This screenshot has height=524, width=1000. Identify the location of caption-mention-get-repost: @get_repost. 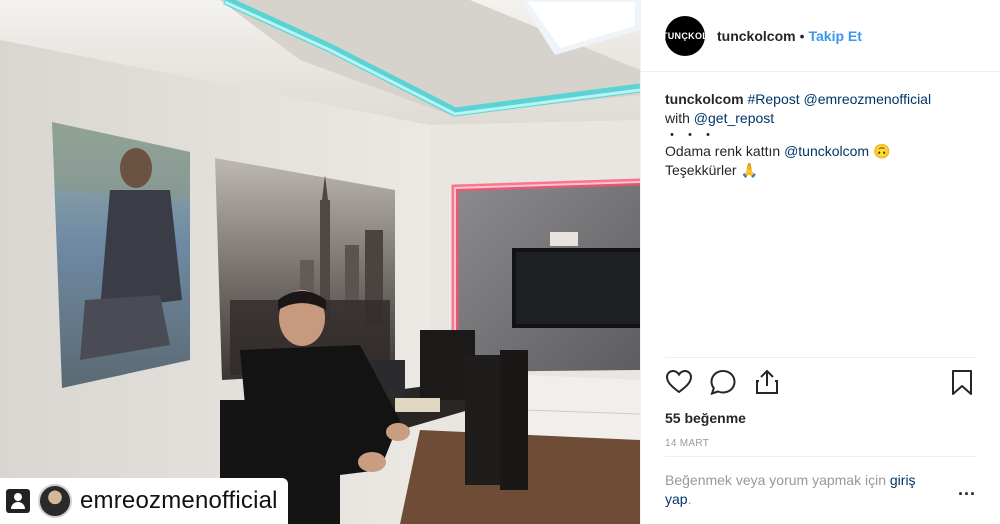
(734, 118).